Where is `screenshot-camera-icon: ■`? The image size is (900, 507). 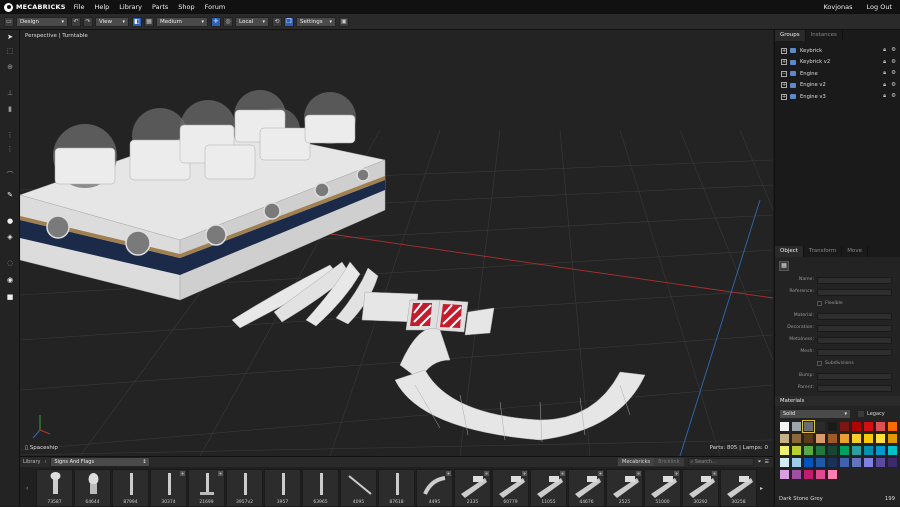 screenshot-camera-icon: ■ is located at coordinates (10, 297).